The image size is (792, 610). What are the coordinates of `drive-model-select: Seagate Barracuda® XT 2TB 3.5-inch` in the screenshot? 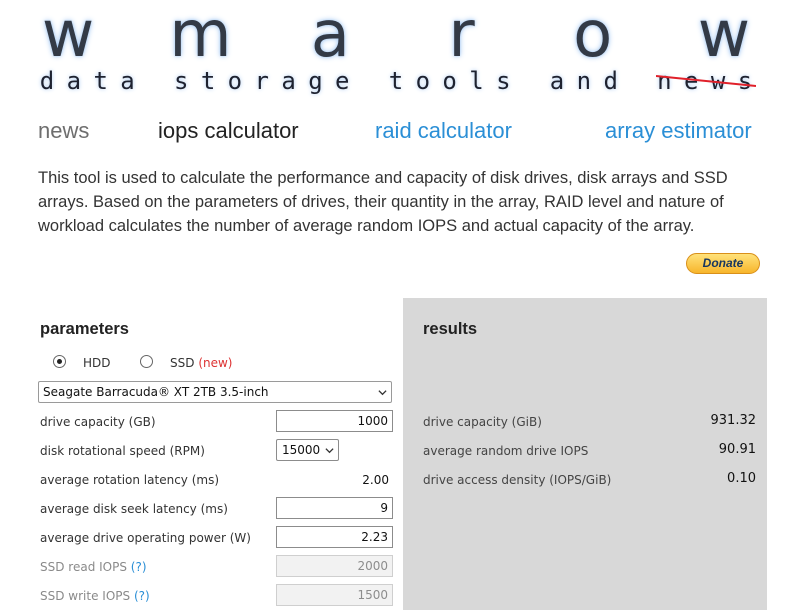 It's located at (215, 392).